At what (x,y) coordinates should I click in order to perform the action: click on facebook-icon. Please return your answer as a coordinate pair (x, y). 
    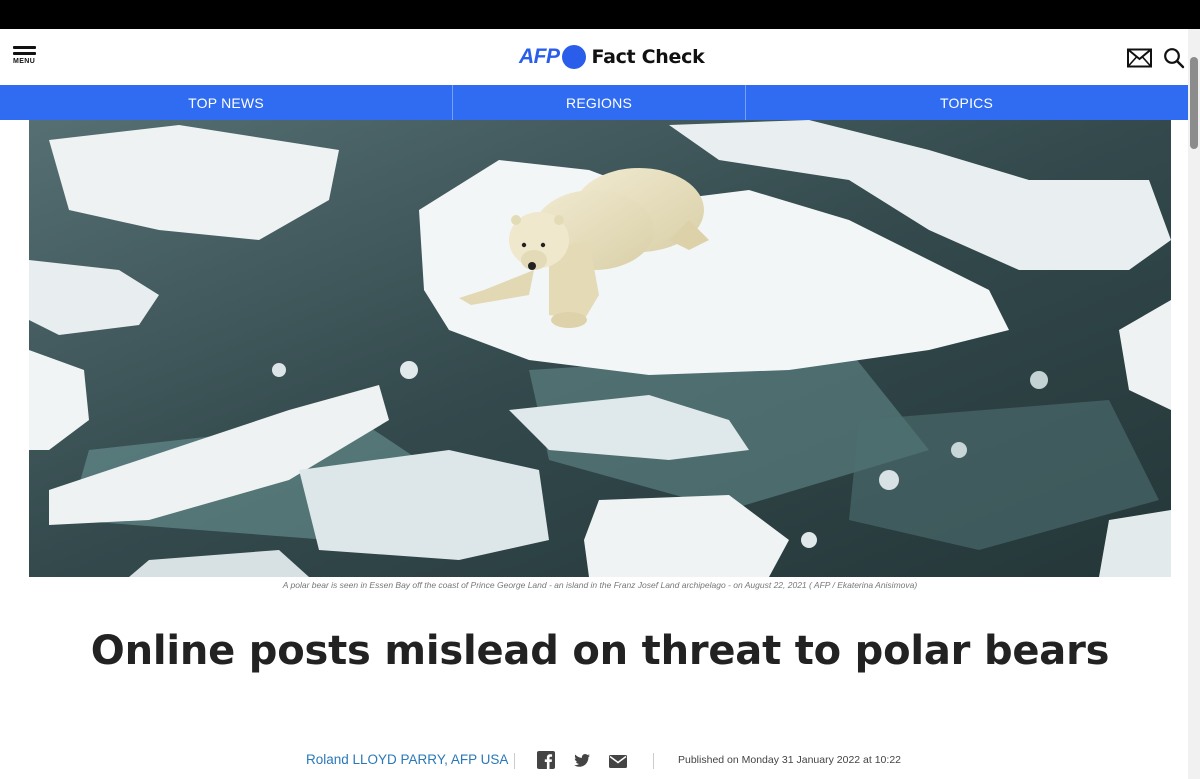
    Looking at the image, I should click on (546, 762).